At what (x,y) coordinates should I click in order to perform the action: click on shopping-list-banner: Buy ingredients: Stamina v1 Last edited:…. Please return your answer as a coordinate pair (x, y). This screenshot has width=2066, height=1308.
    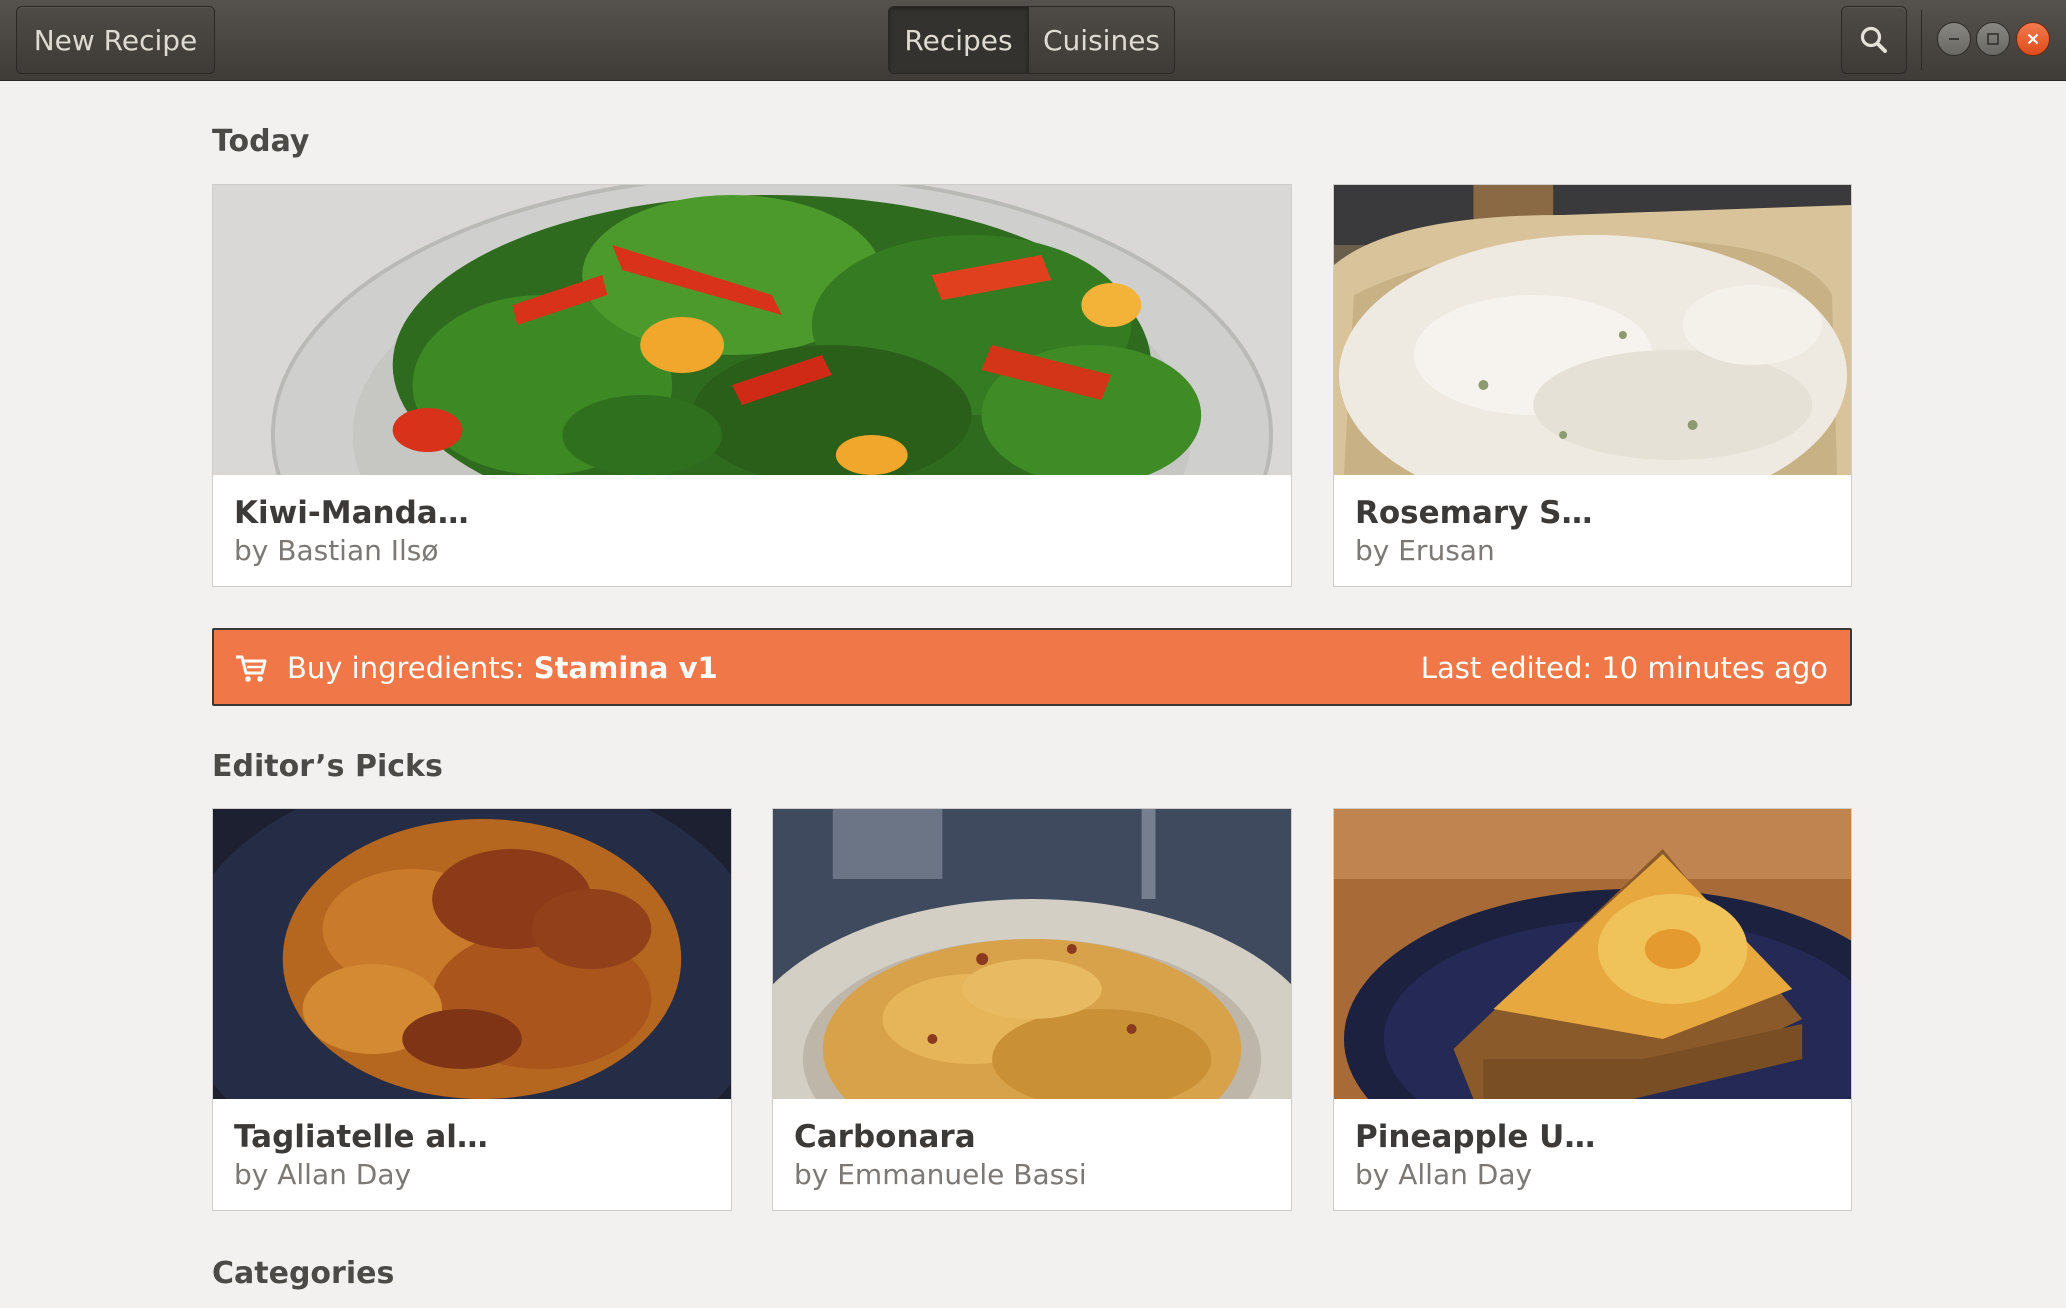
    Looking at the image, I should click on (1032, 667).